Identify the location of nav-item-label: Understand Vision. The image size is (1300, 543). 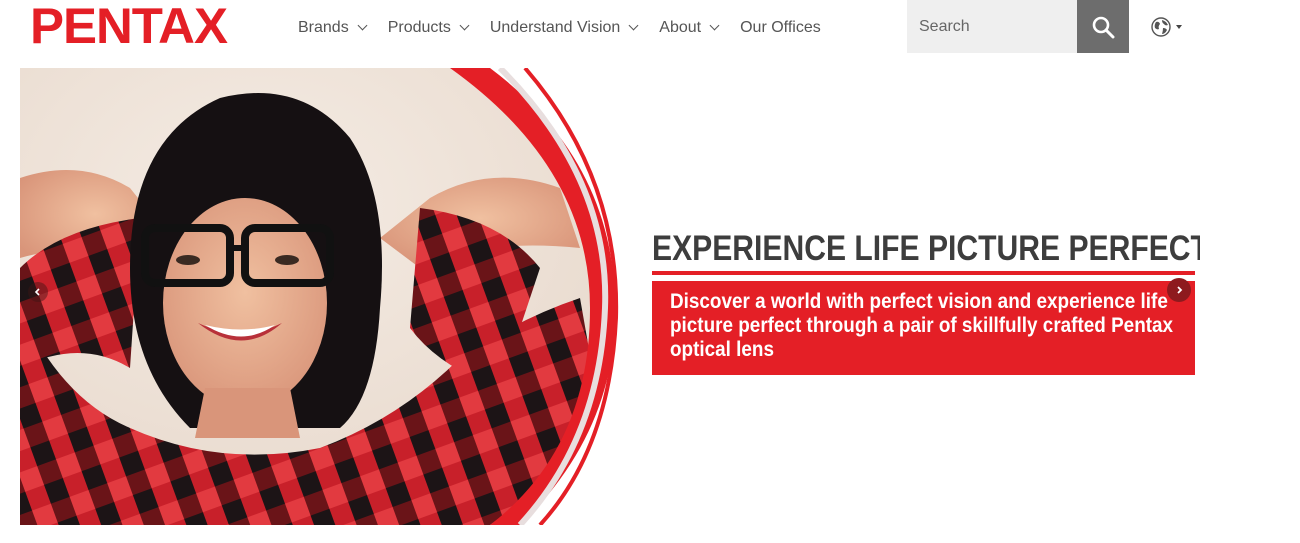
(555, 27).